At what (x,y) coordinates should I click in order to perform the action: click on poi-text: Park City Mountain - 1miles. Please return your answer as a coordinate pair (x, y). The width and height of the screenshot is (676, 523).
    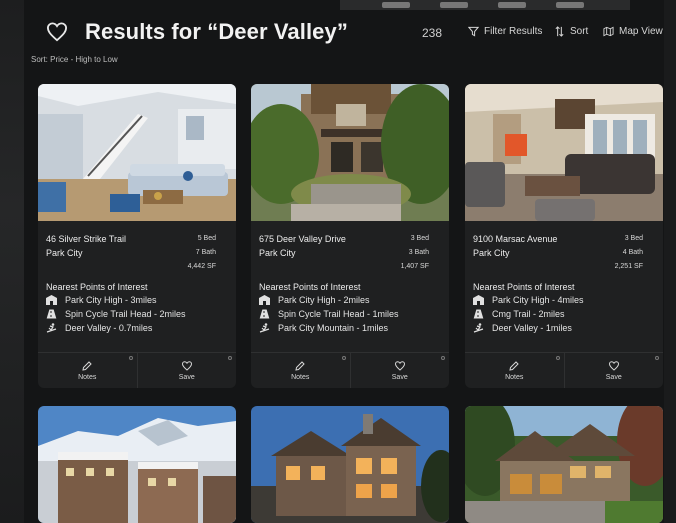
    Looking at the image, I should click on (333, 328).